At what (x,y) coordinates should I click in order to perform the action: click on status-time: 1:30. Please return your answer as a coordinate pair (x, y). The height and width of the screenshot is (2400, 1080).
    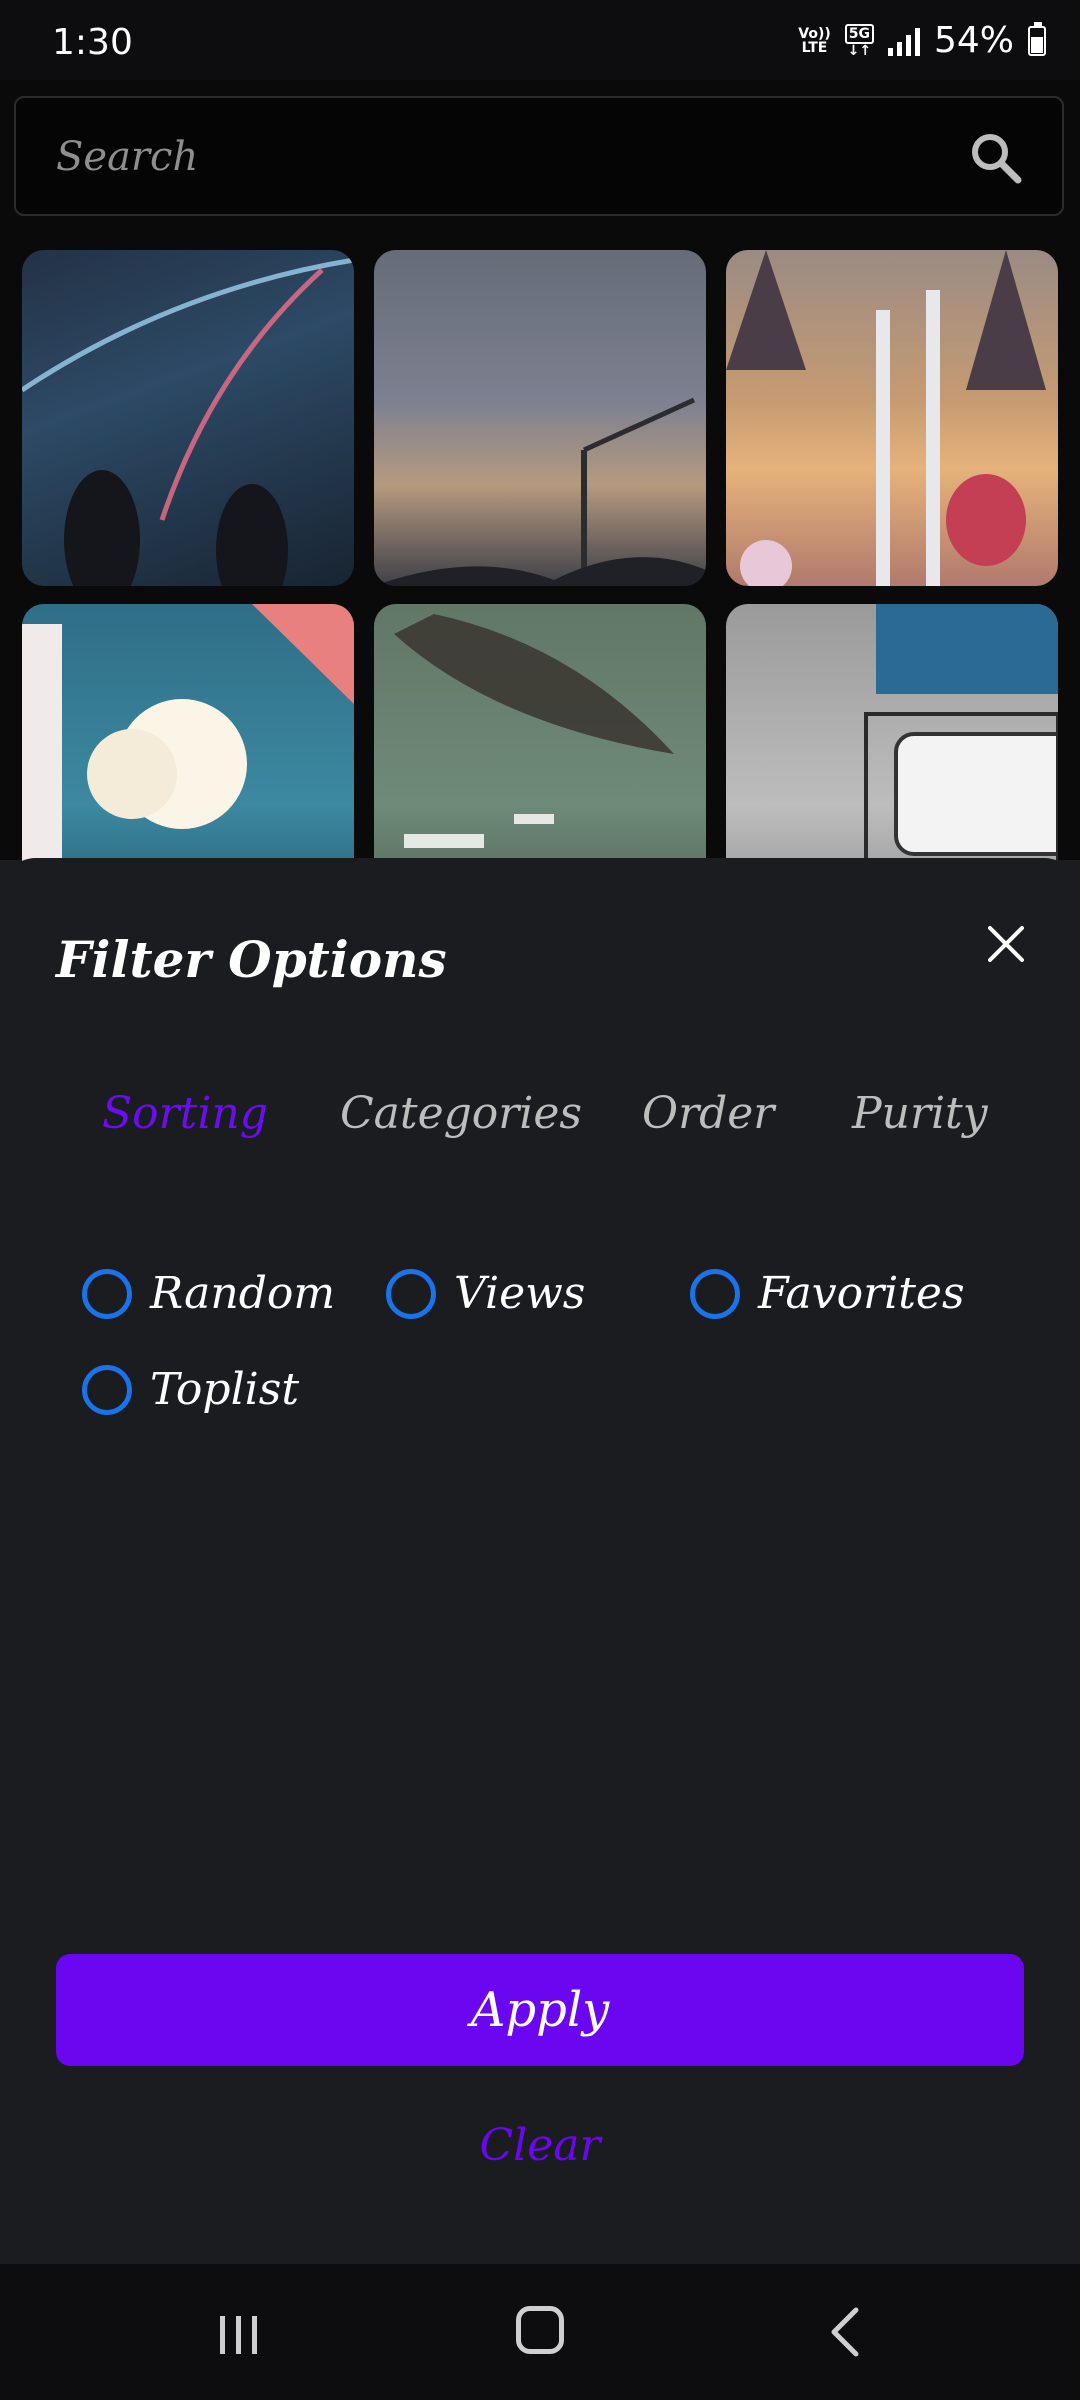
    Looking at the image, I should click on (92, 42).